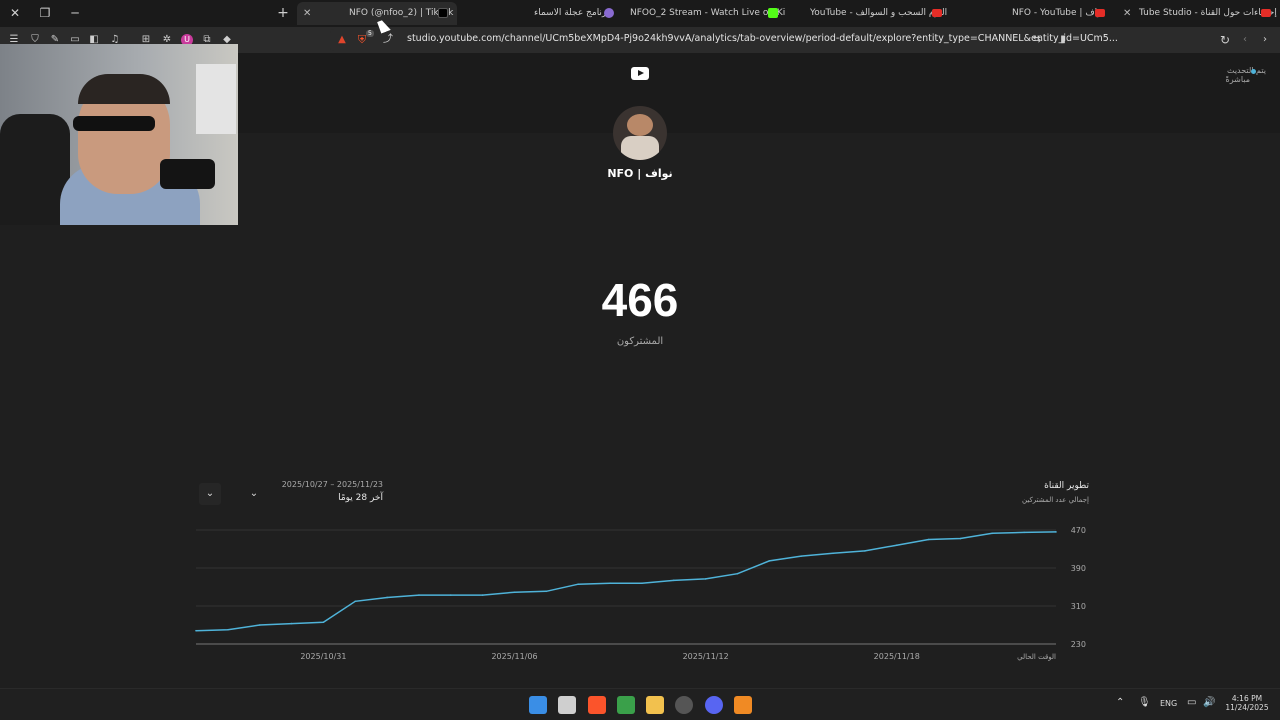 The image size is (1280, 720). I want to click on minimize-window-icon: ─, so click(75, 13).